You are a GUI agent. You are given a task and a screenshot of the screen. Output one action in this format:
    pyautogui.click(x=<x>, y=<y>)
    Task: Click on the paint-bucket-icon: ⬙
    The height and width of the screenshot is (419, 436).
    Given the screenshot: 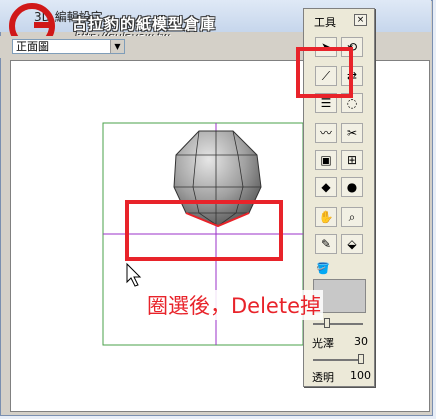 What is the action you would take?
    pyautogui.click(x=352, y=244)
    